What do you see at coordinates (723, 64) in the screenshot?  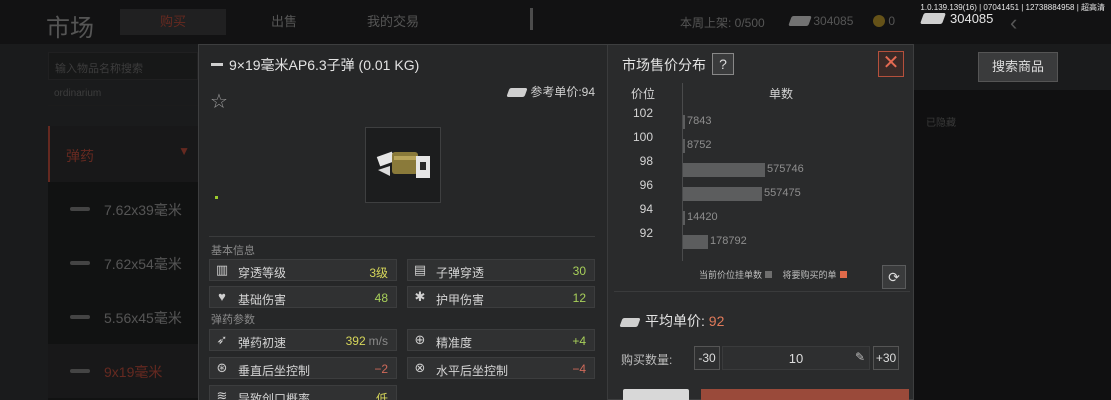 I see `help-button: ?` at bounding box center [723, 64].